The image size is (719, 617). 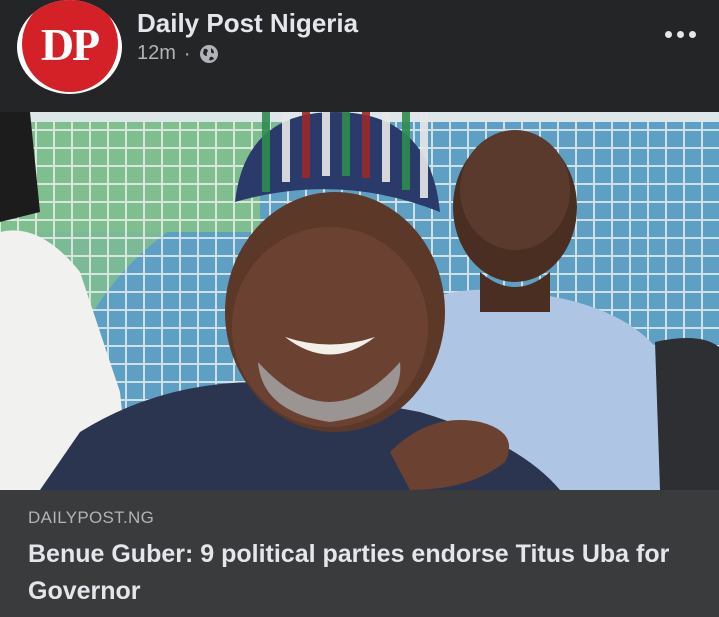 I want to click on avatar-logo: DP, so click(x=69, y=46).